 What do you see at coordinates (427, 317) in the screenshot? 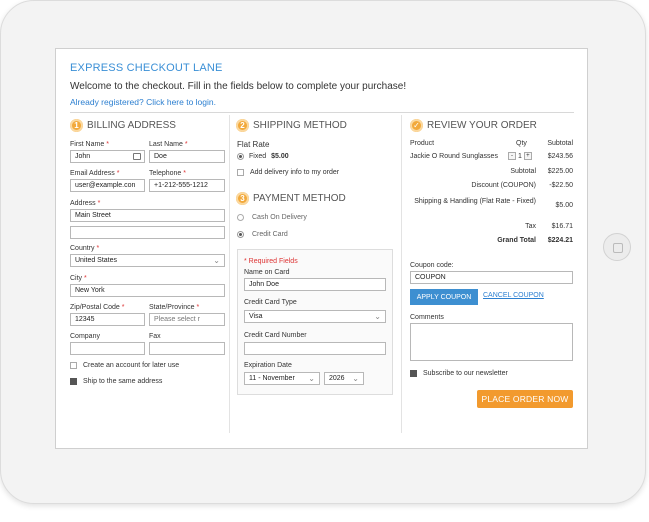
I see `comments-label: Comments` at bounding box center [427, 317].